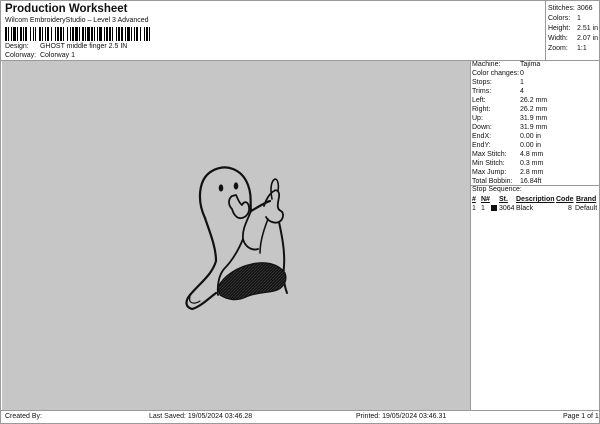 This screenshot has height=424, width=600. I want to click on page-title: Production Worksheet, so click(66, 9).